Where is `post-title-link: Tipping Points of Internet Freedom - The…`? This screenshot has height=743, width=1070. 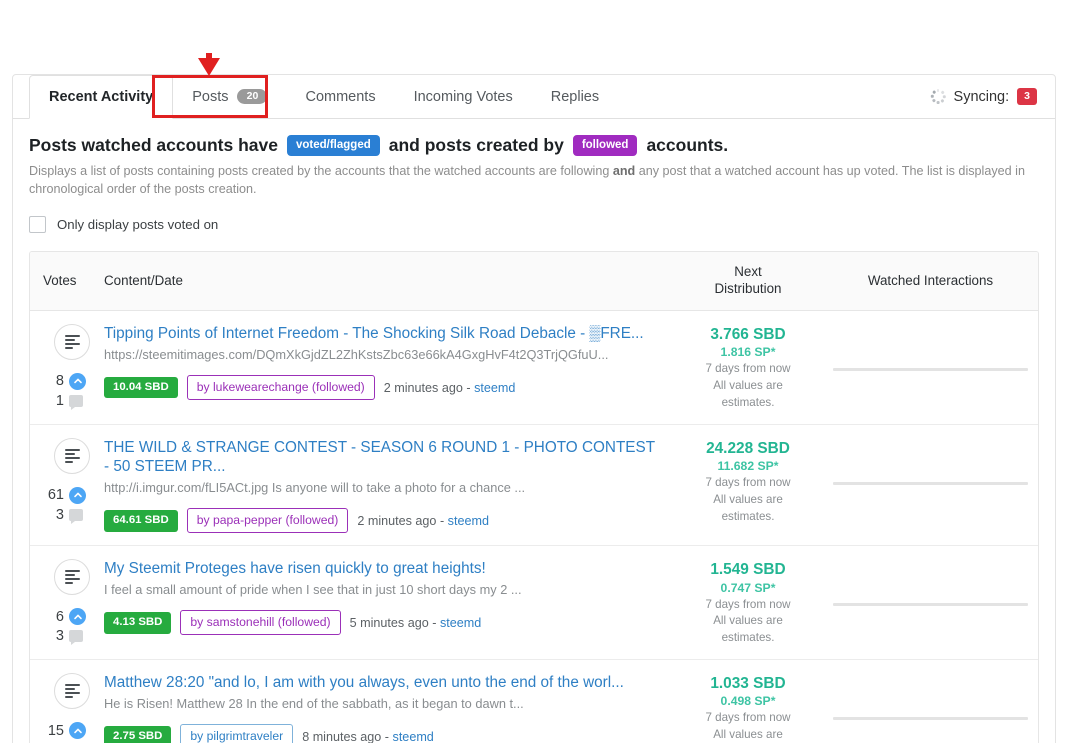 post-title-link: Tipping Points of Internet Freedom - The… is located at coordinates (383, 334).